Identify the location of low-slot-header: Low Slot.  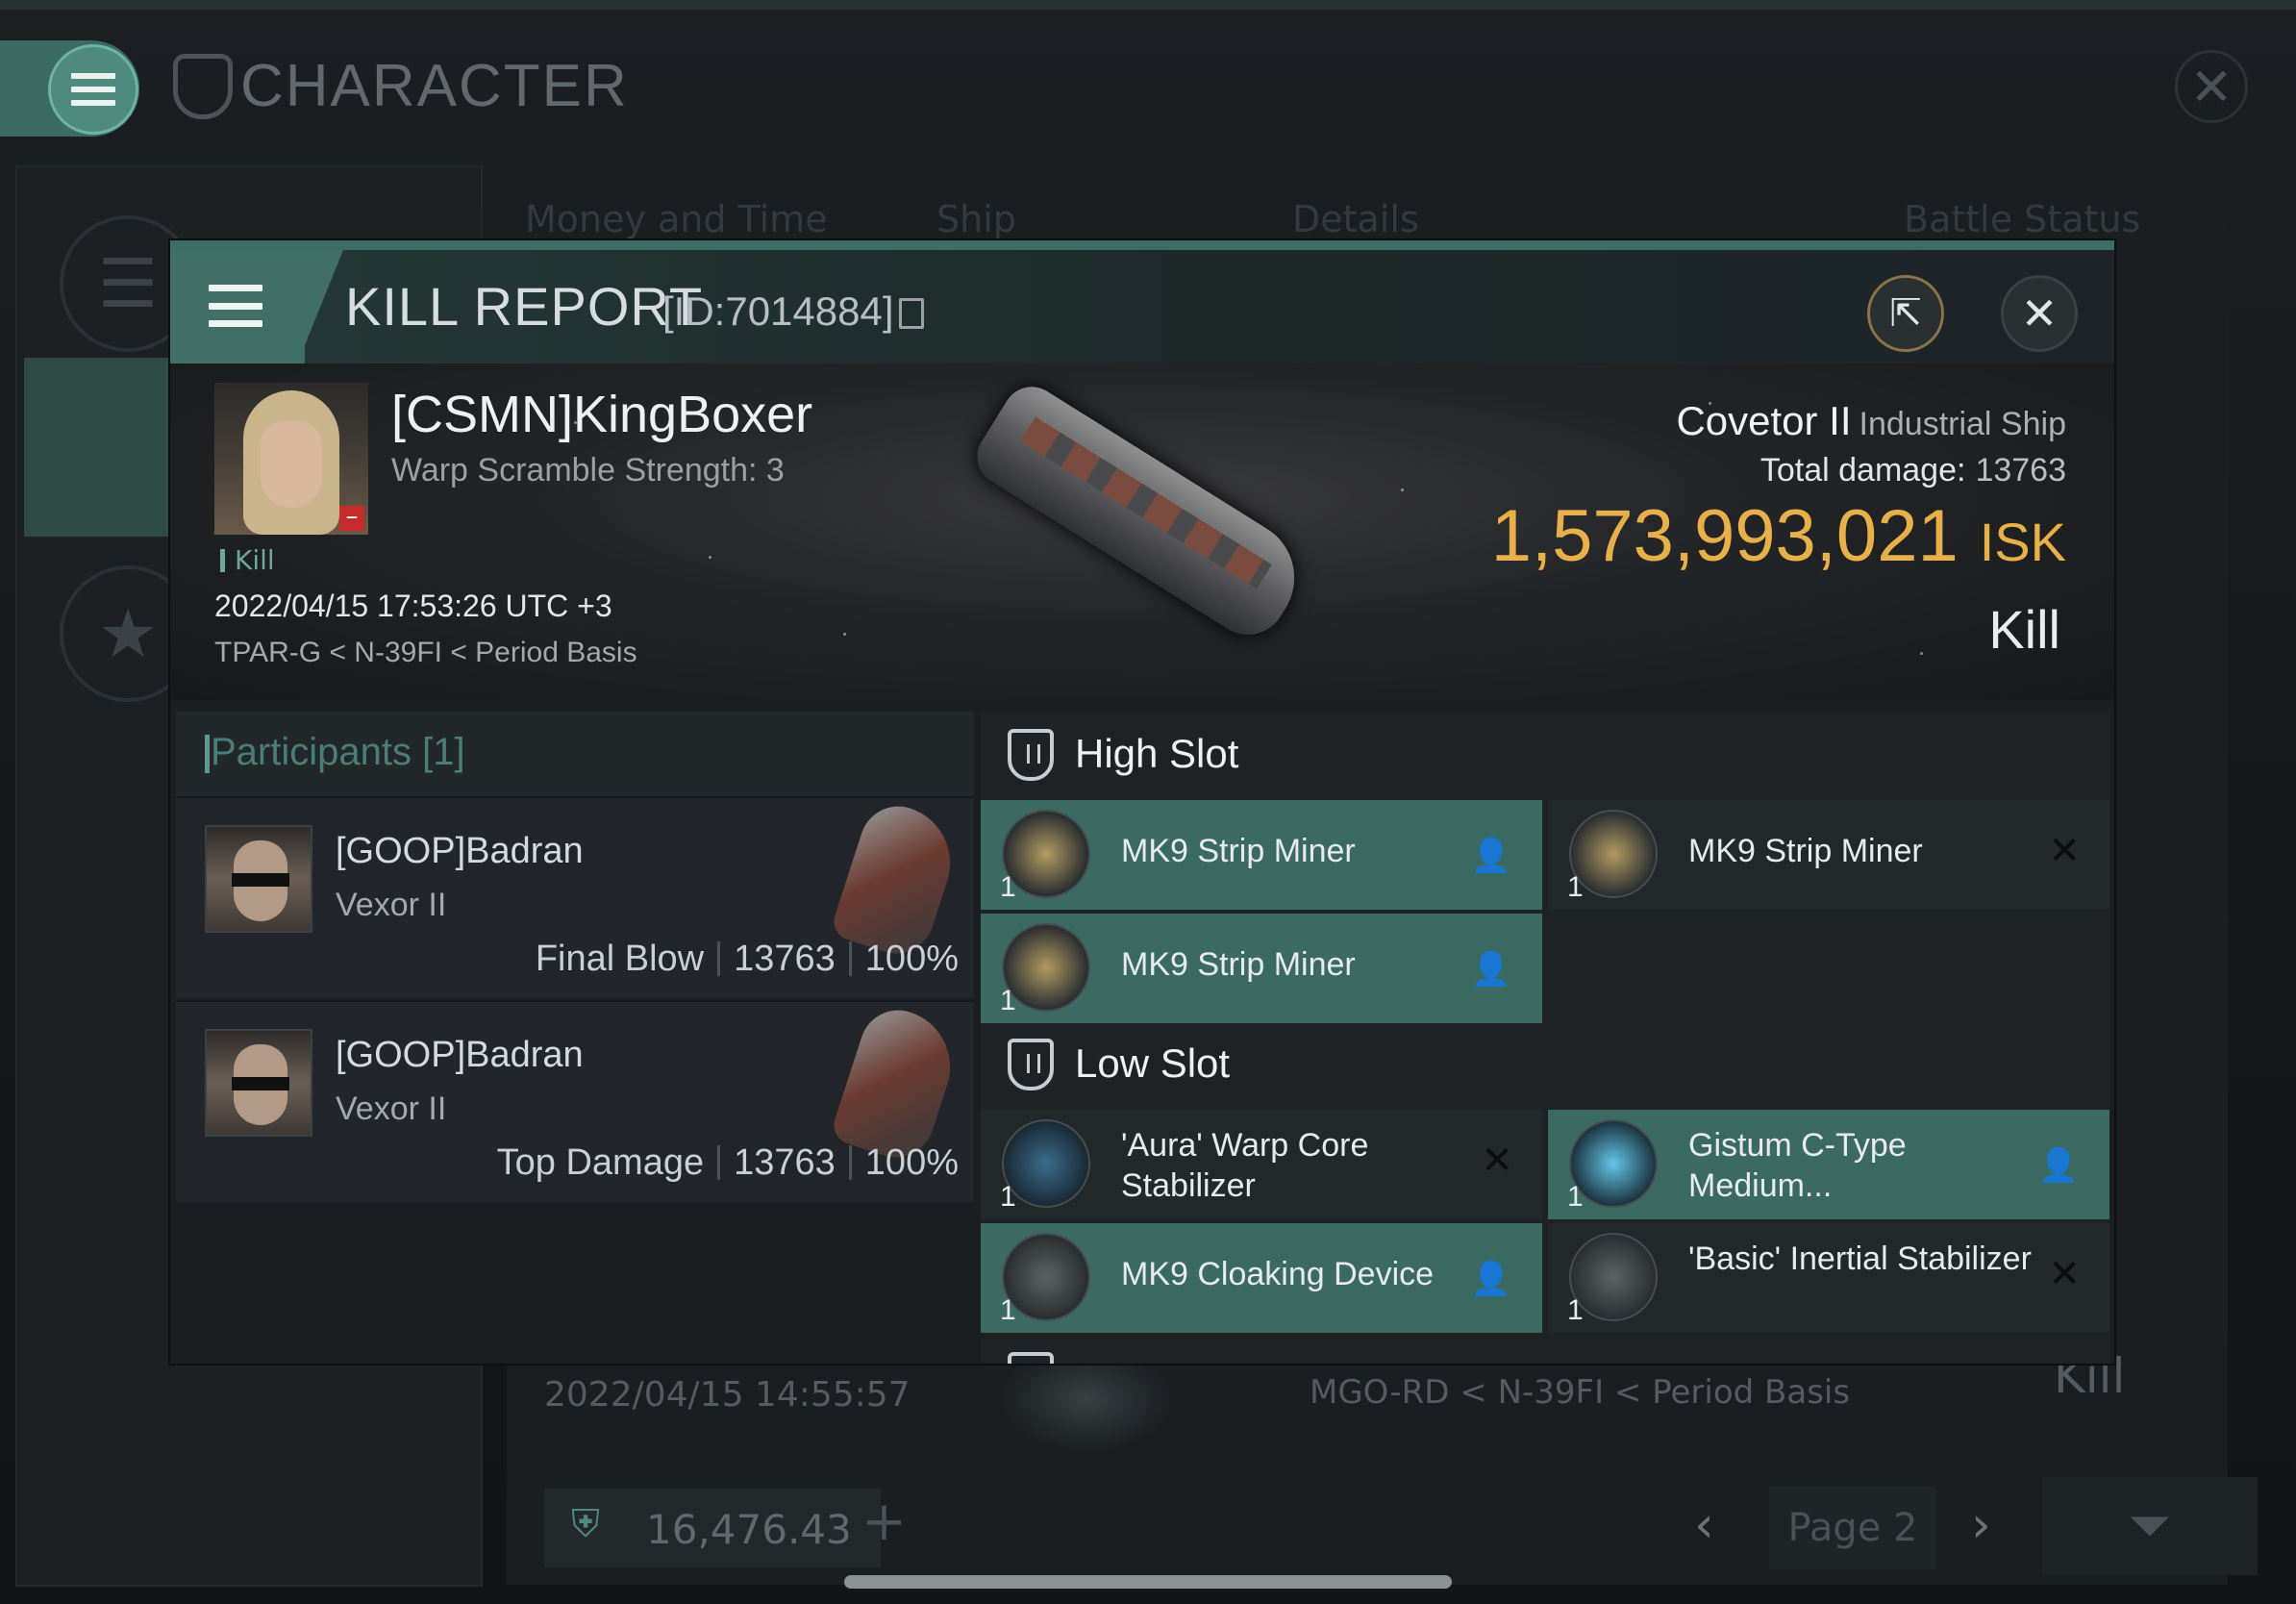
(1545, 1063).